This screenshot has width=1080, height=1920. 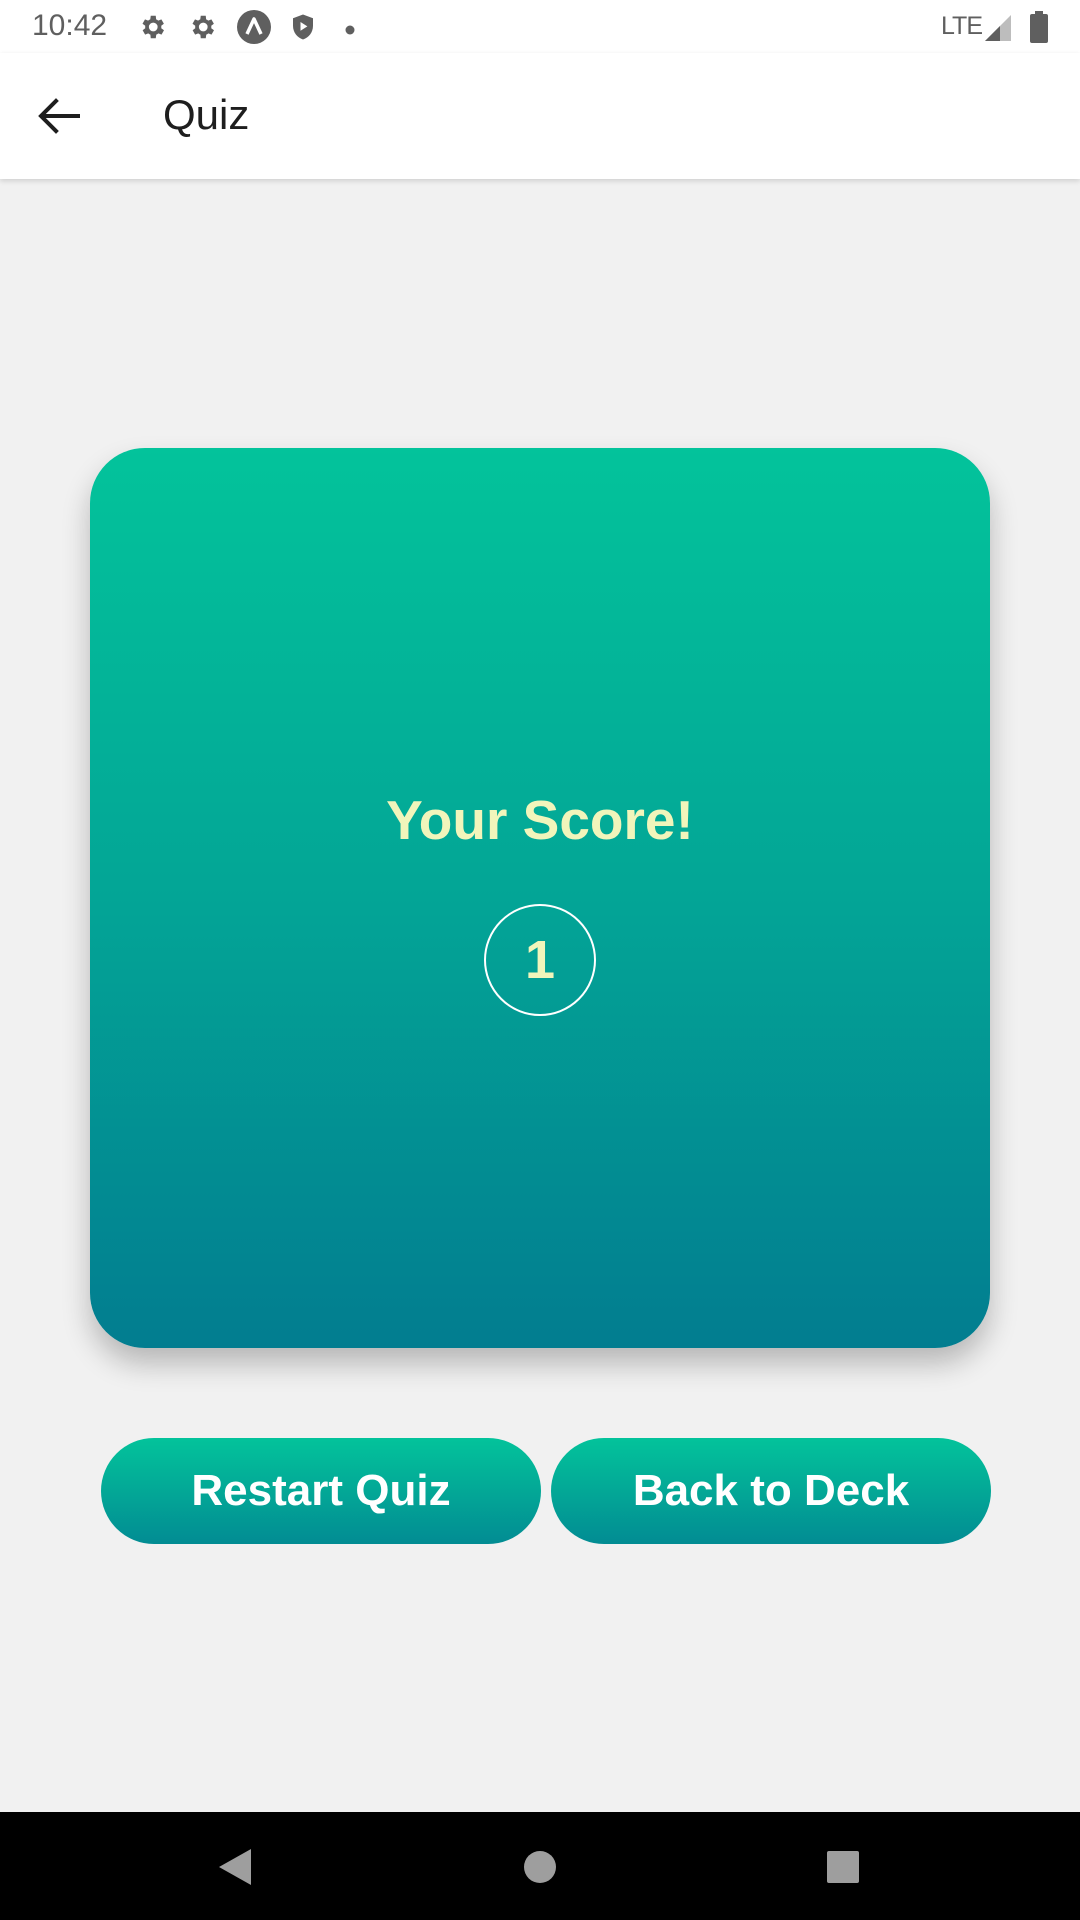 I want to click on nav-back-button, so click(x=235, y=1867).